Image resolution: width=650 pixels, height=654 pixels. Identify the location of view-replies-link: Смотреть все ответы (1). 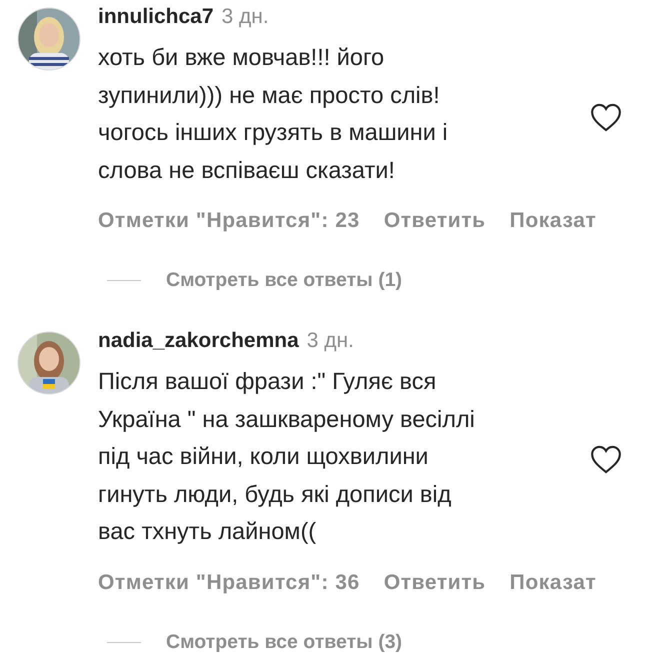
(284, 280).